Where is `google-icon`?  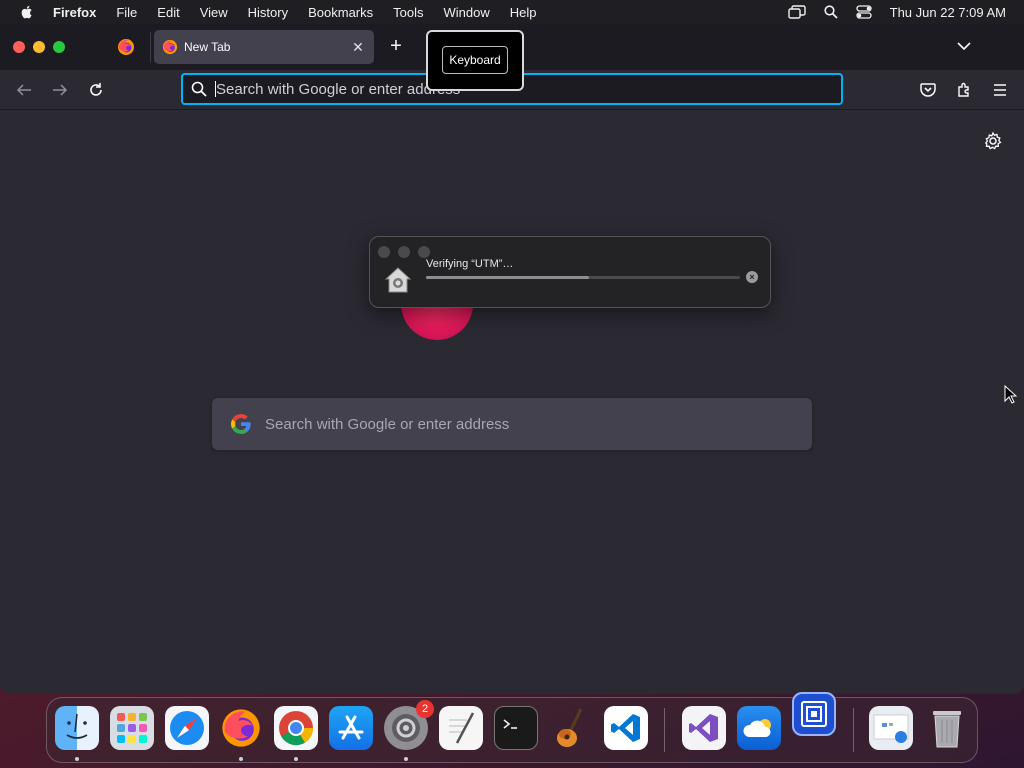 google-icon is located at coordinates (241, 424).